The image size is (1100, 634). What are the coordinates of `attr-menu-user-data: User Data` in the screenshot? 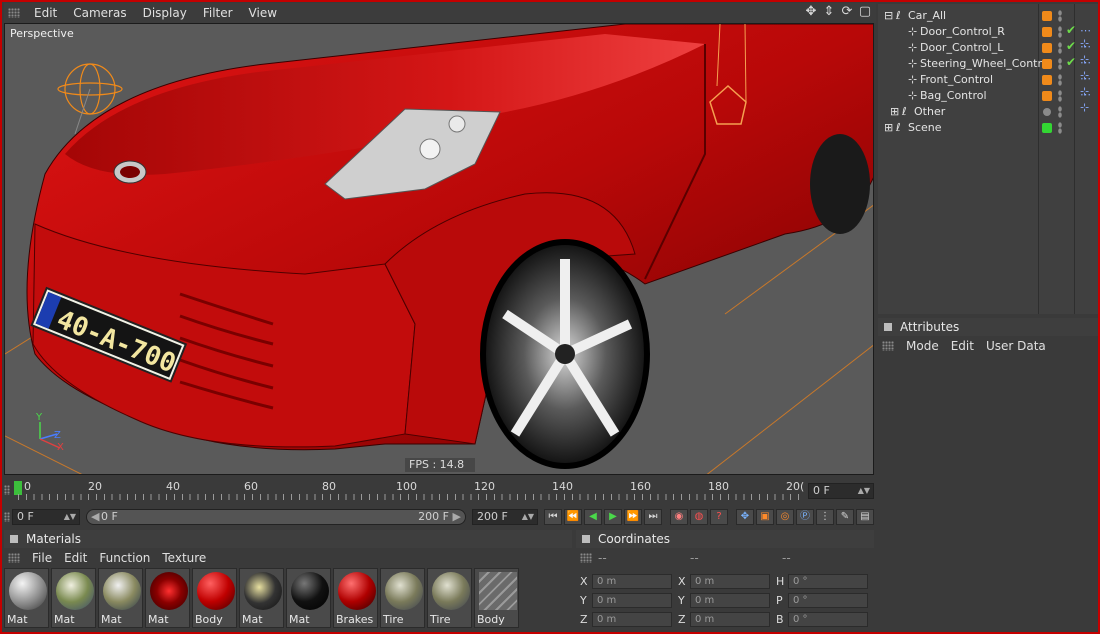 It's located at (1016, 346).